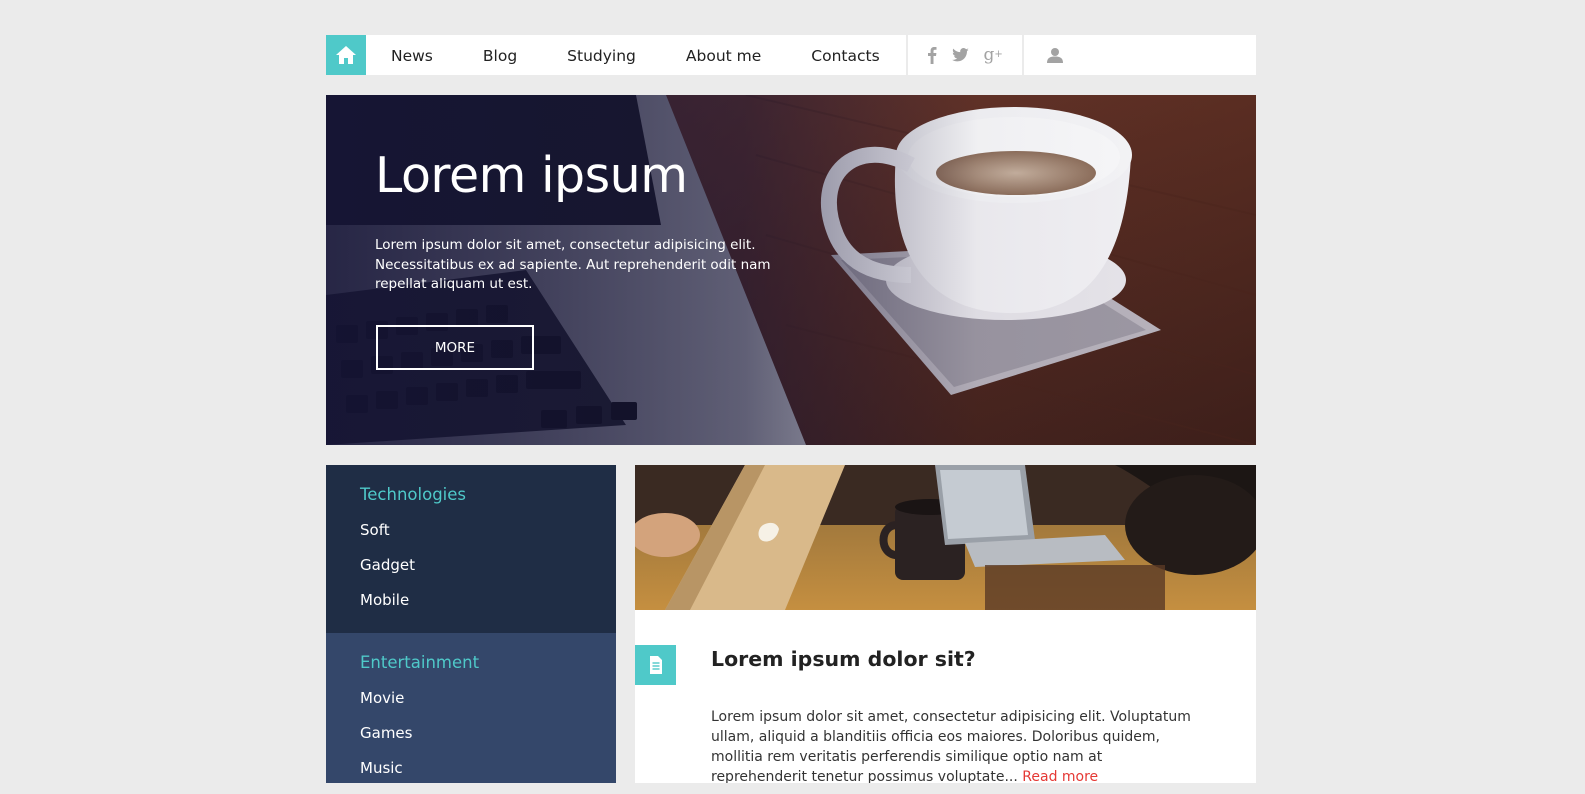 This screenshot has width=1585, height=794. What do you see at coordinates (488, 573) in the screenshot?
I see `sidebar-item-gadget: Gadget` at bounding box center [488, 573].